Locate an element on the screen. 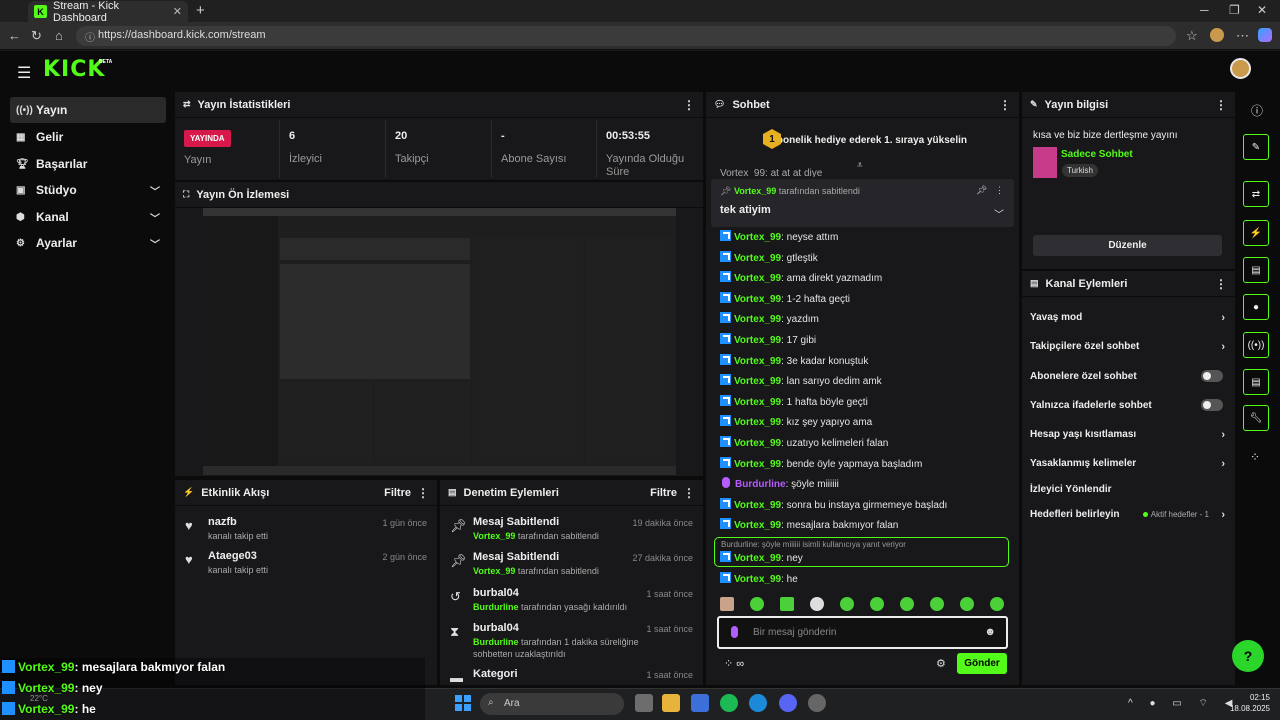 Image resolution: width=1280 pixels, height=720 pixels. home-icon: ⌂ is located at coordinates (59, 35).